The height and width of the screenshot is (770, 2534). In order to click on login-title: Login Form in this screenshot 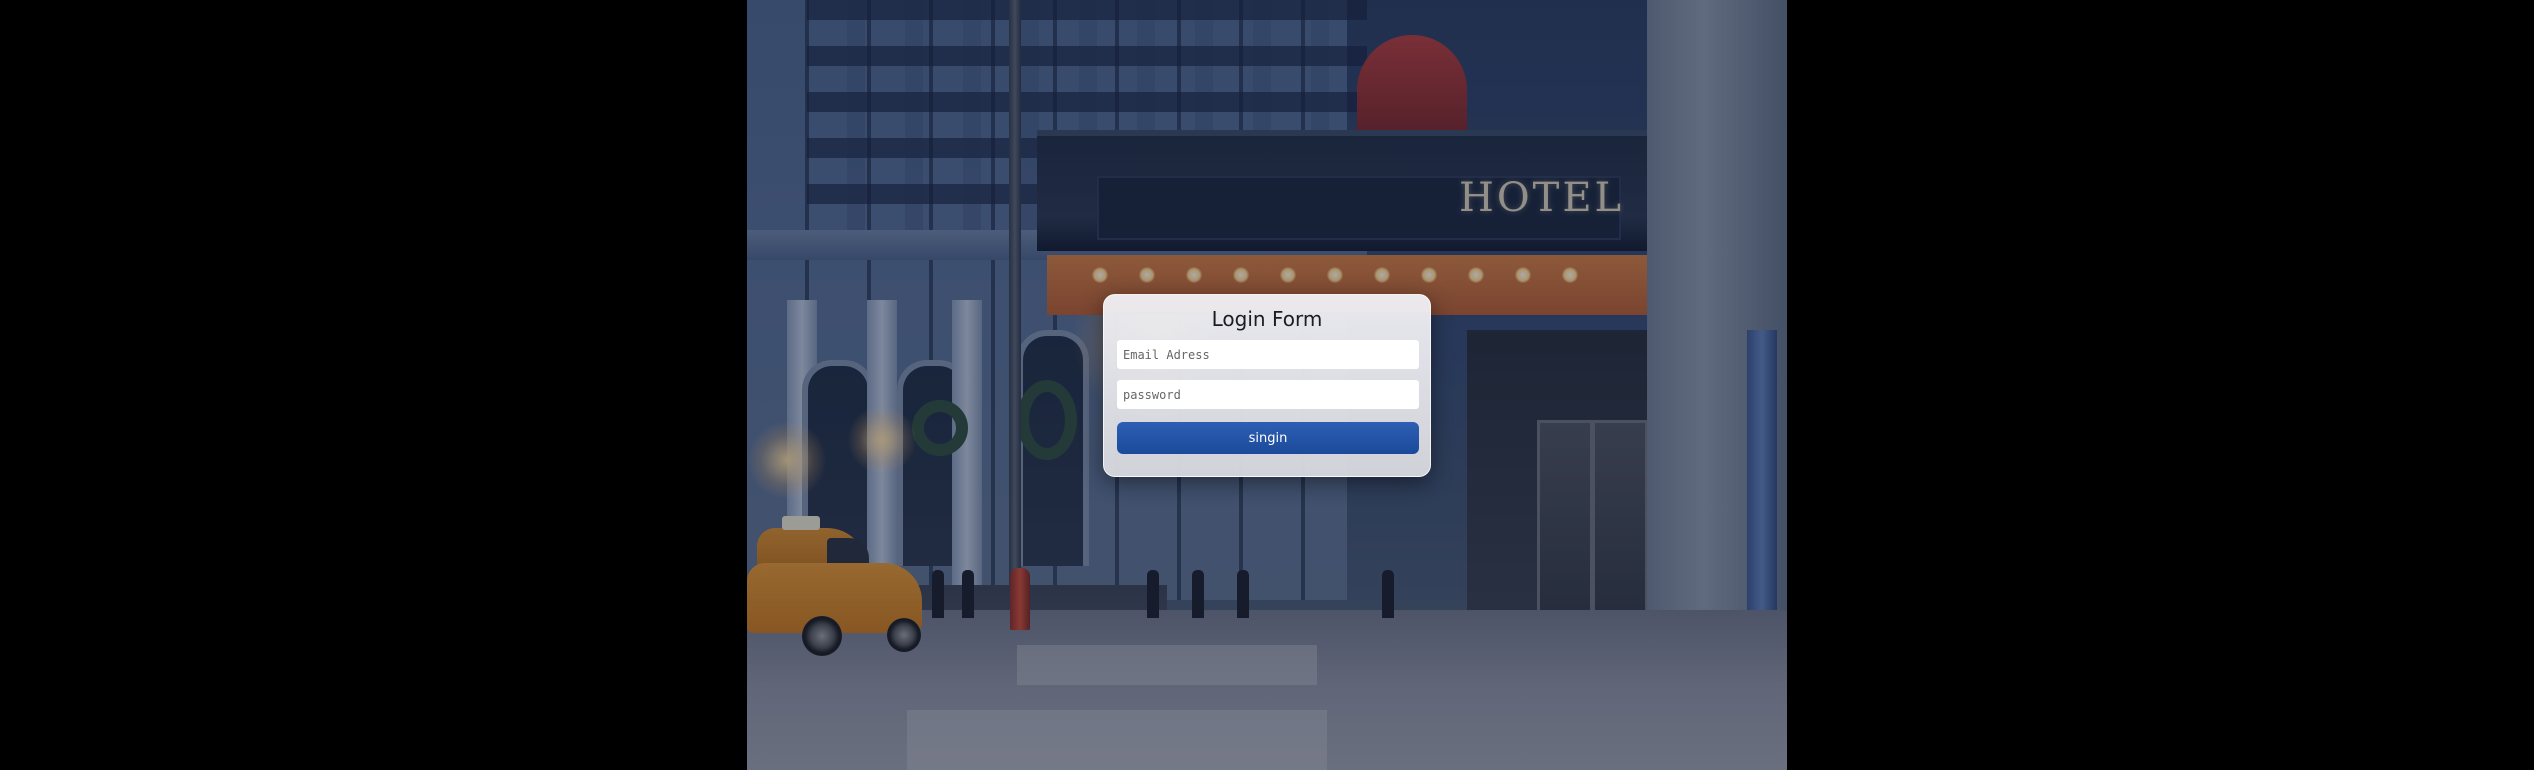, I will do `click(1267, 319)`.